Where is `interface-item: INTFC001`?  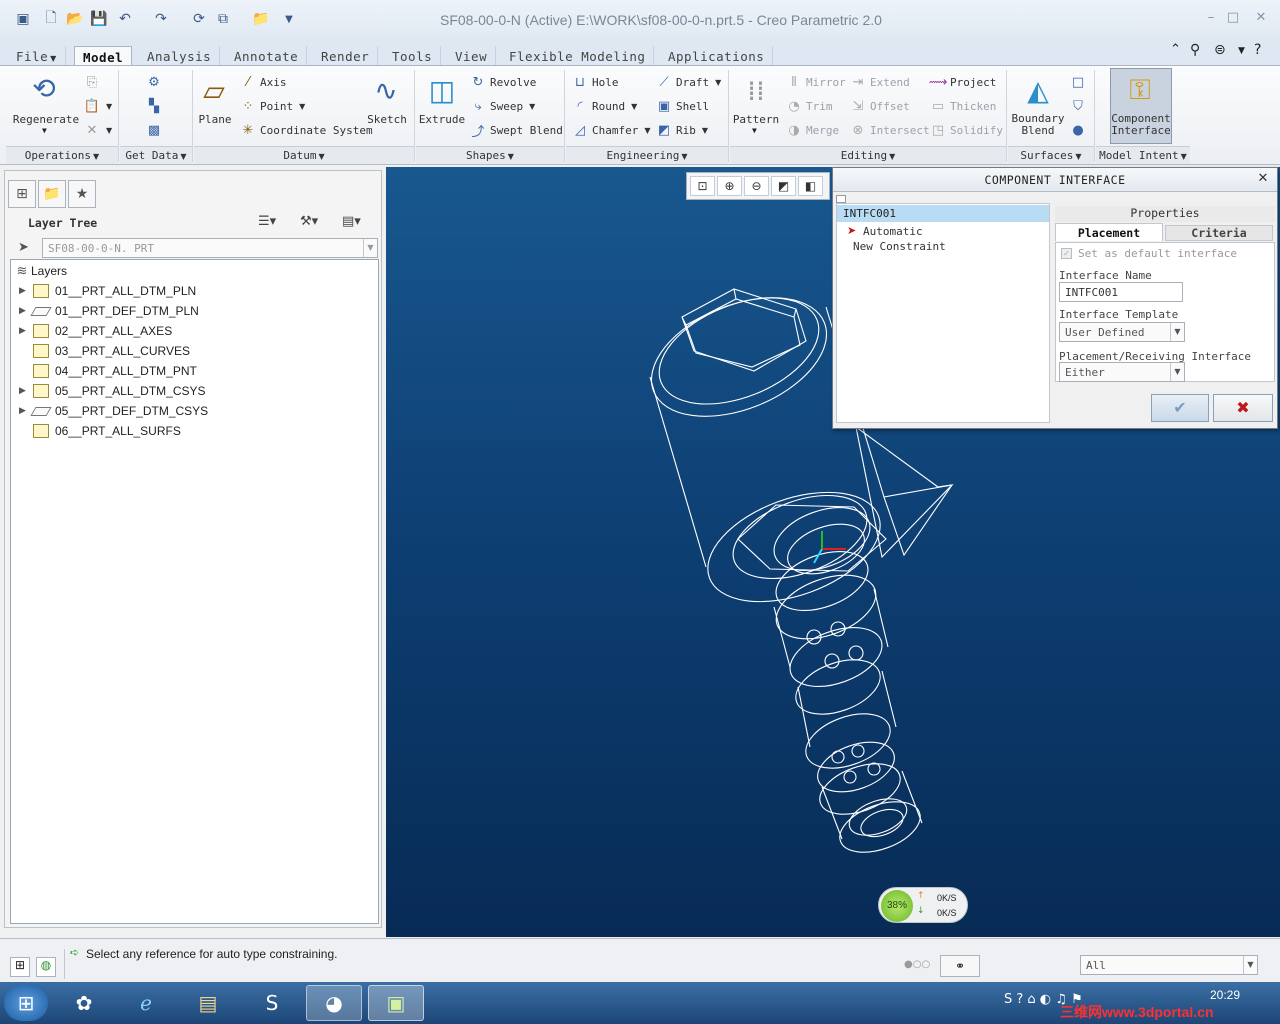
interface-item: INTFC001 is located at coordinates (943, 213).